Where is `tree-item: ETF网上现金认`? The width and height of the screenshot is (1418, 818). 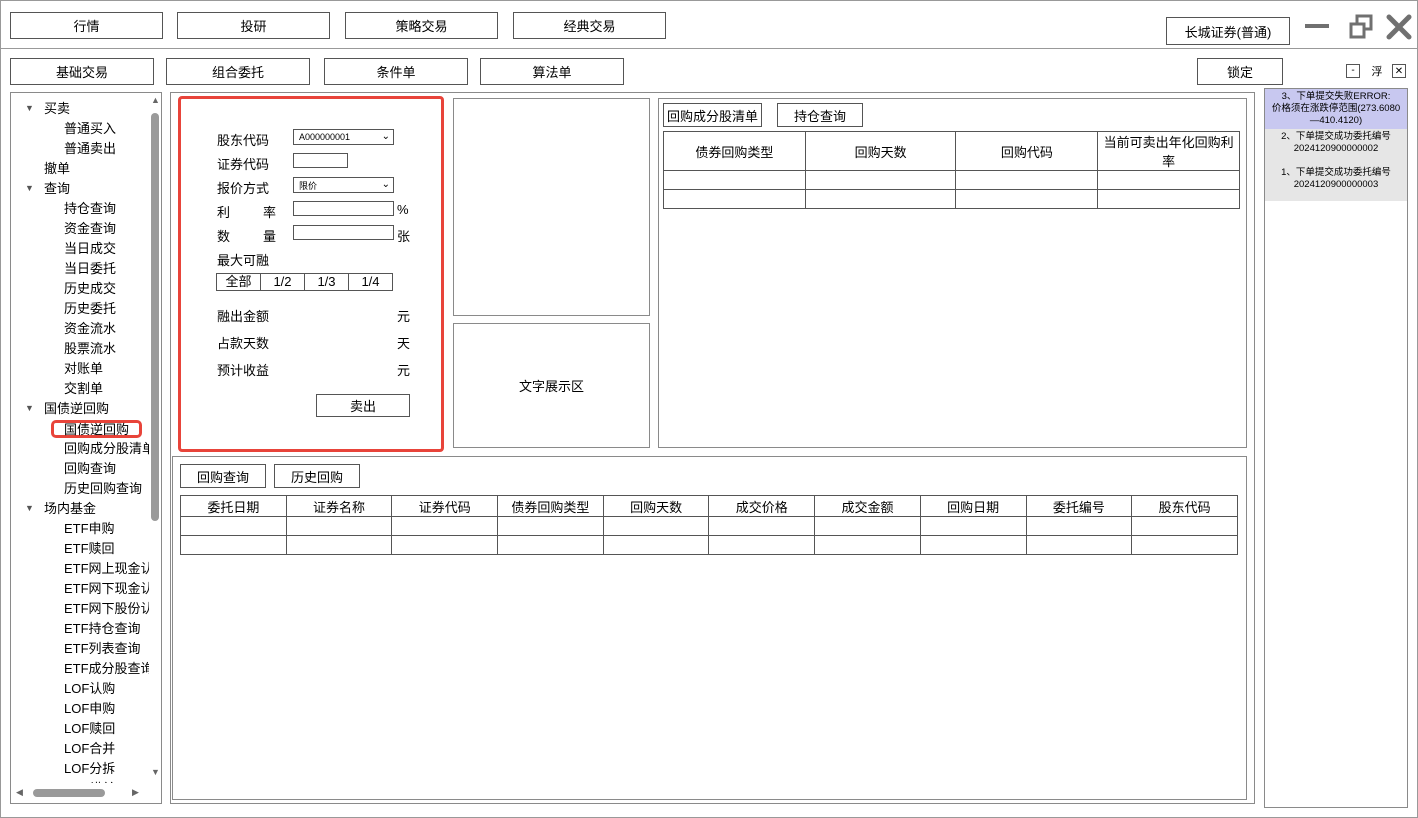 tree-item: ETF网上现金认 is located at coordinates (106, 569).